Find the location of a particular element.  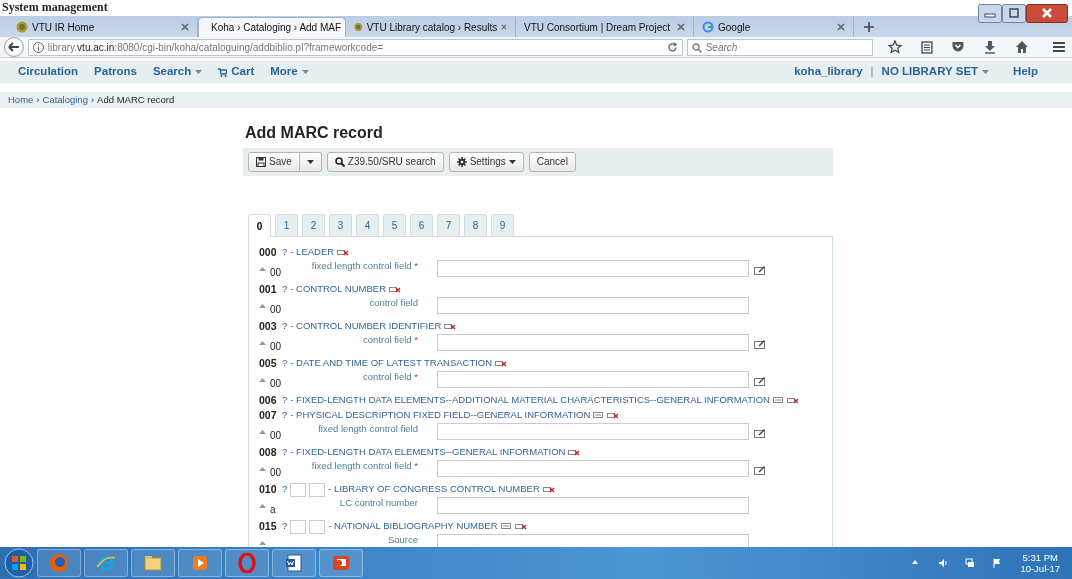

clock: 5:31 PM 10-Jul-17 is located at coordinates (1040, 563).